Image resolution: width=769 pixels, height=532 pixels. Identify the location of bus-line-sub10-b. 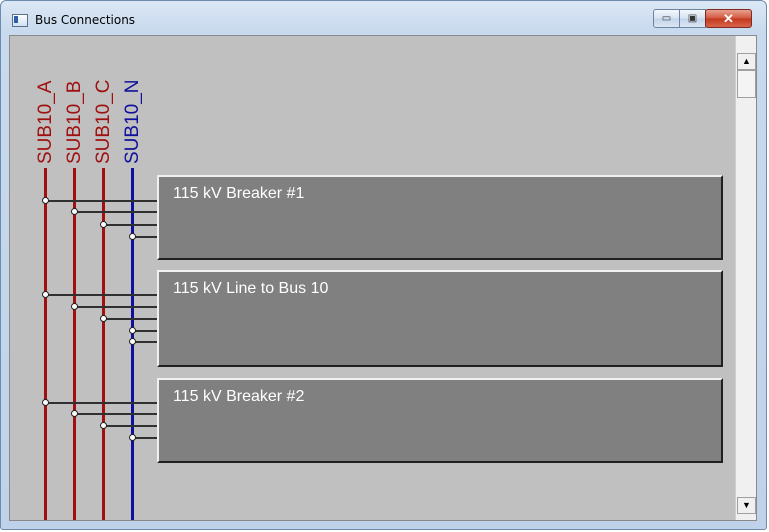
(74, 344).